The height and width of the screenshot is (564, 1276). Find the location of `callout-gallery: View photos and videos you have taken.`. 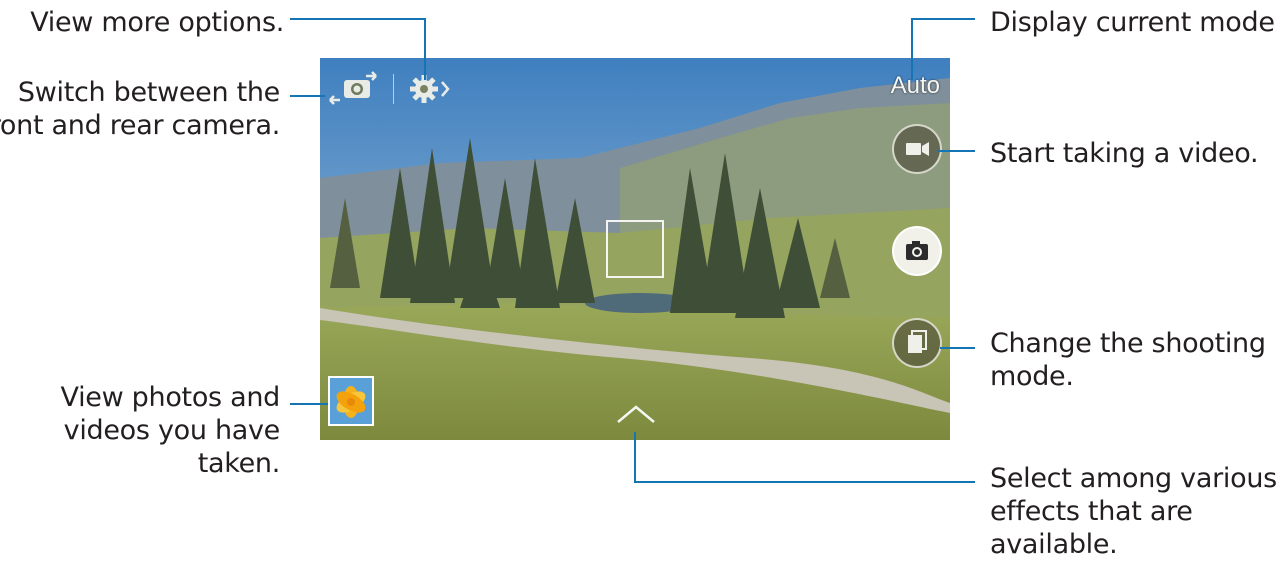

callout-gallery: View photos and videos you have taken. is located at coordinates (170, 430).